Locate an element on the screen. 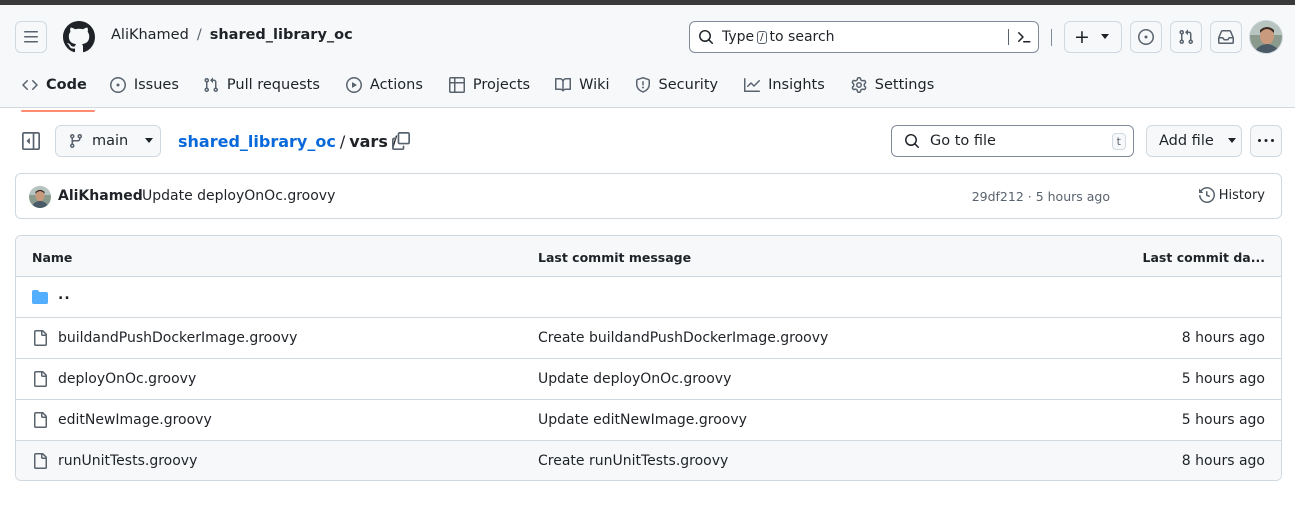 This screenshot has width=1295, height=511. play-icon is located at coordinates (353, 85).